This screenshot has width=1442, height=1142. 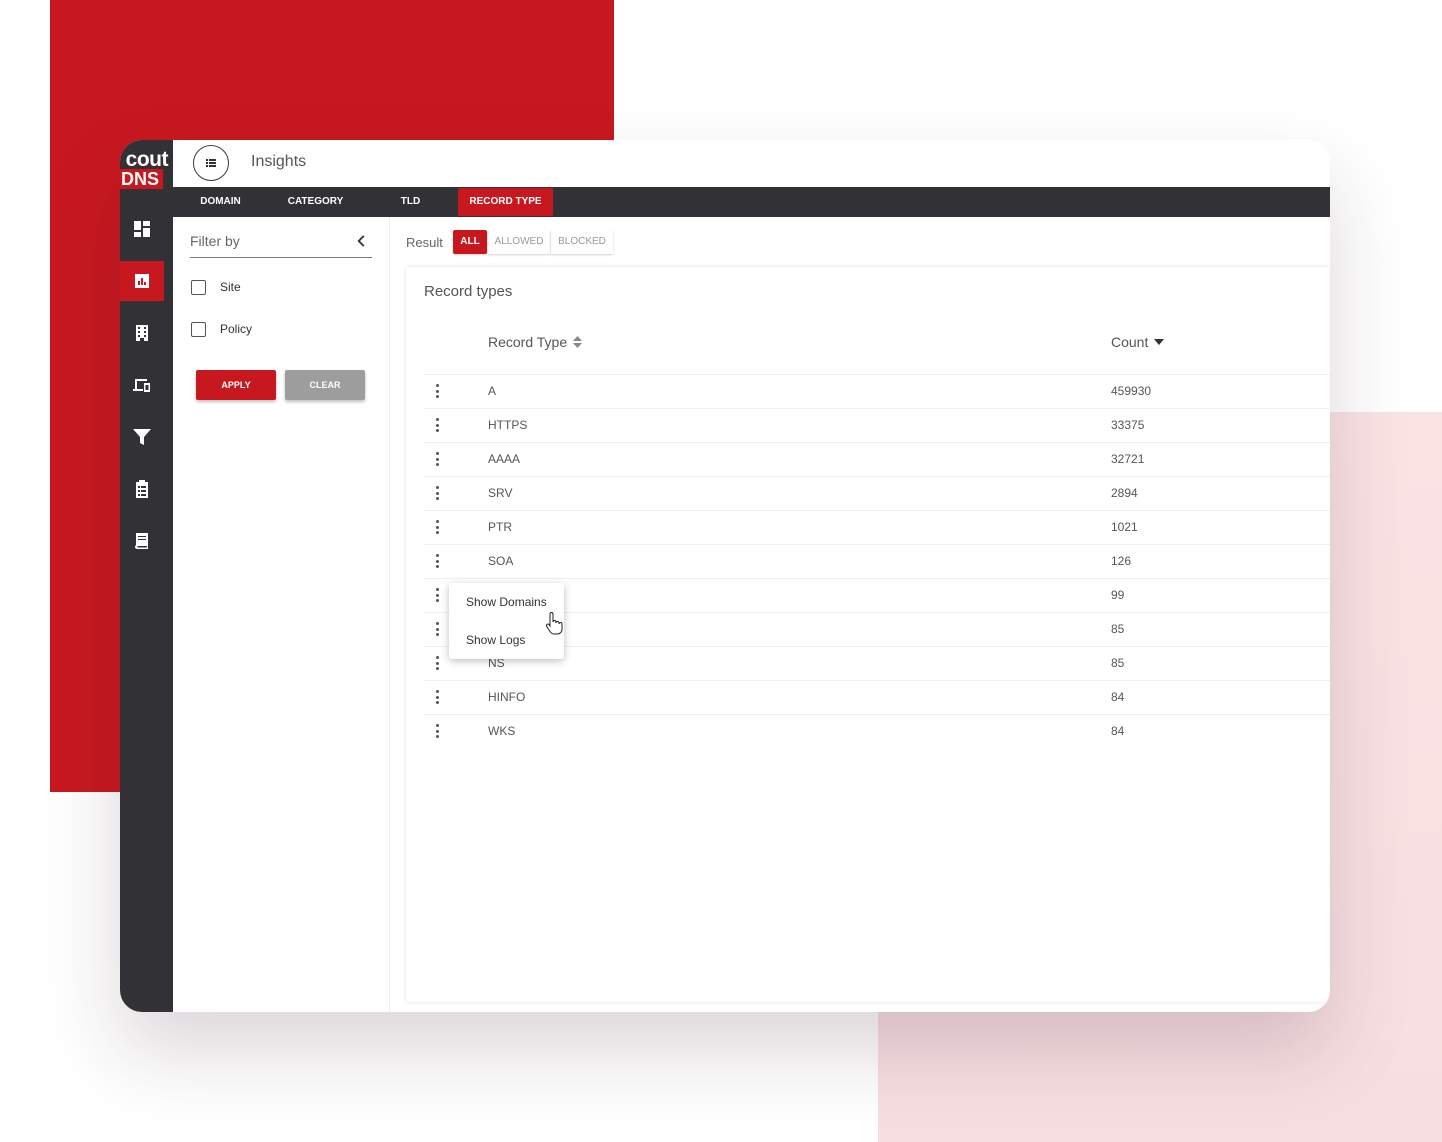 What do you see at coordinates (751, 202) in the screenshot?
I see `tab-bar: DOMAIN CATEGORY TLD RECORD TYPE` at bounding box center [751, 202].